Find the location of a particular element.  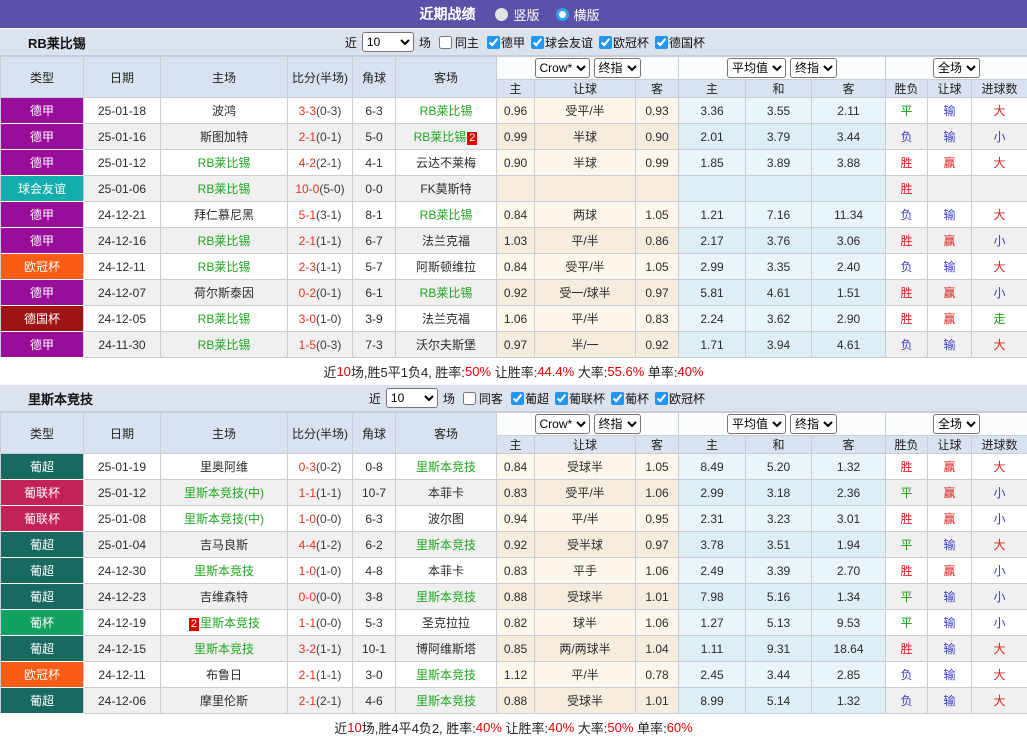

team-label: FK莫斯特 is located at coordinates (445, 189).